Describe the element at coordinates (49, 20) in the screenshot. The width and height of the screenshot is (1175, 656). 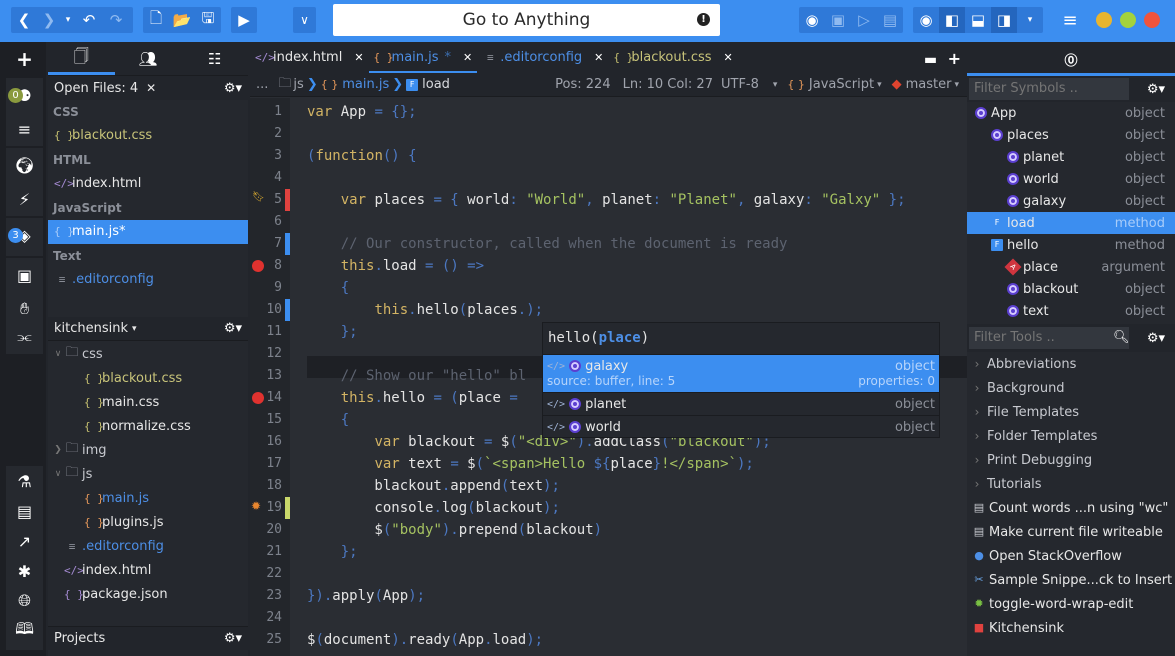
I see `forward-button: ❯` at that location.